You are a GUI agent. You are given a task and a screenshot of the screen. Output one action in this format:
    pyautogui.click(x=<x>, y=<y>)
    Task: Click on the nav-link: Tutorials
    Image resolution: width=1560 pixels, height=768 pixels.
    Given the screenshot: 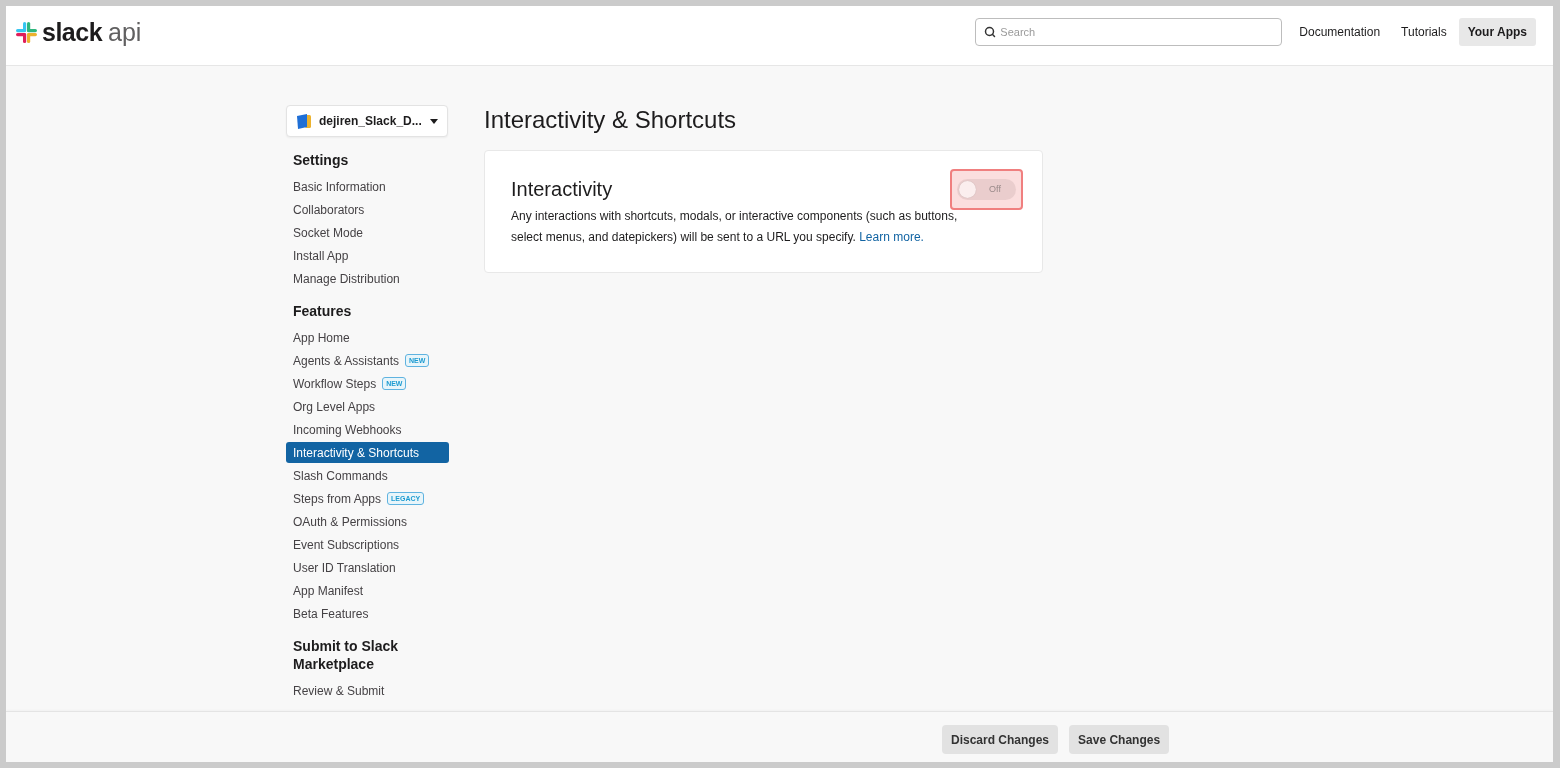 What is the action you would take?
    pyautogui.click(x=1424, y=32)
    